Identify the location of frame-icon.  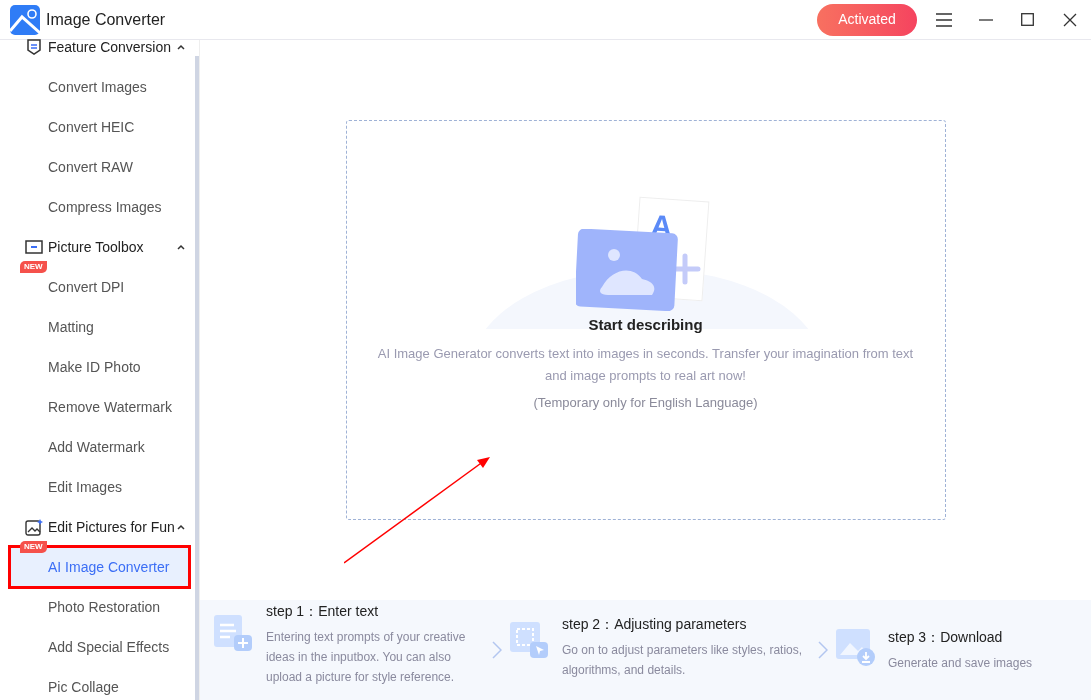
(34, 247).